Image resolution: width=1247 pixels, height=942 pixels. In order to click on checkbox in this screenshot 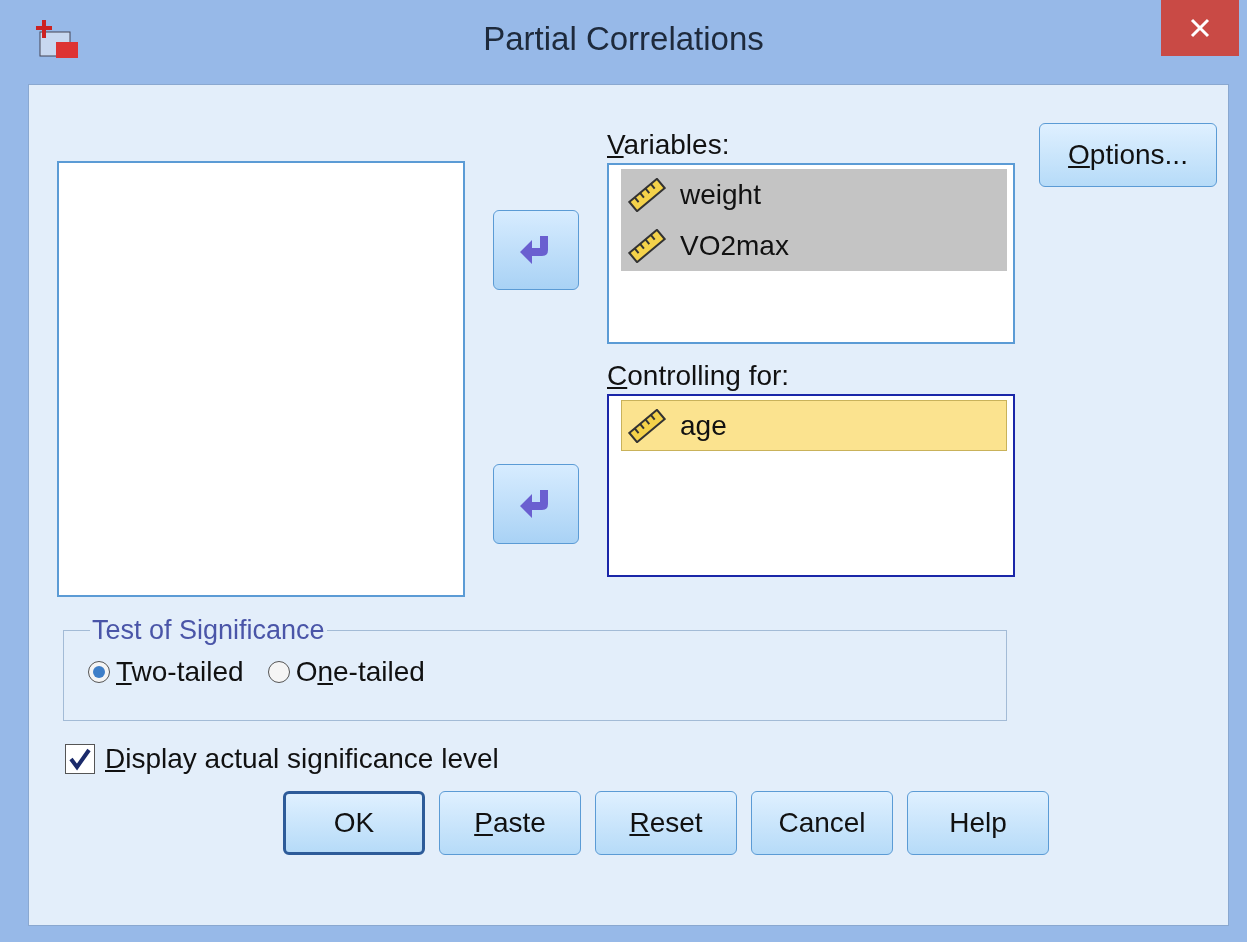, I will do `click(80, 759)`.